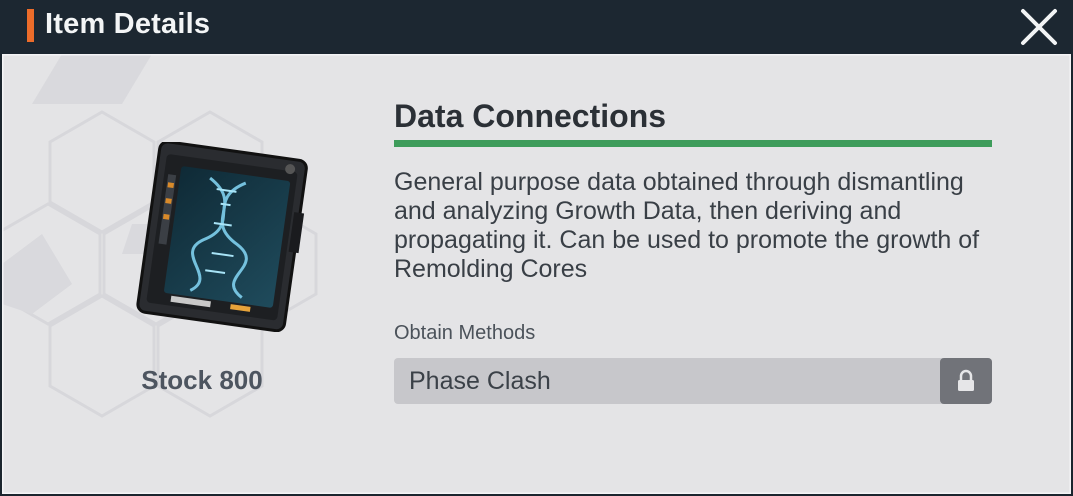 This screenshot has width=1073, height=496. I want to click on stock-count: Stock 800, so click(202, 380).